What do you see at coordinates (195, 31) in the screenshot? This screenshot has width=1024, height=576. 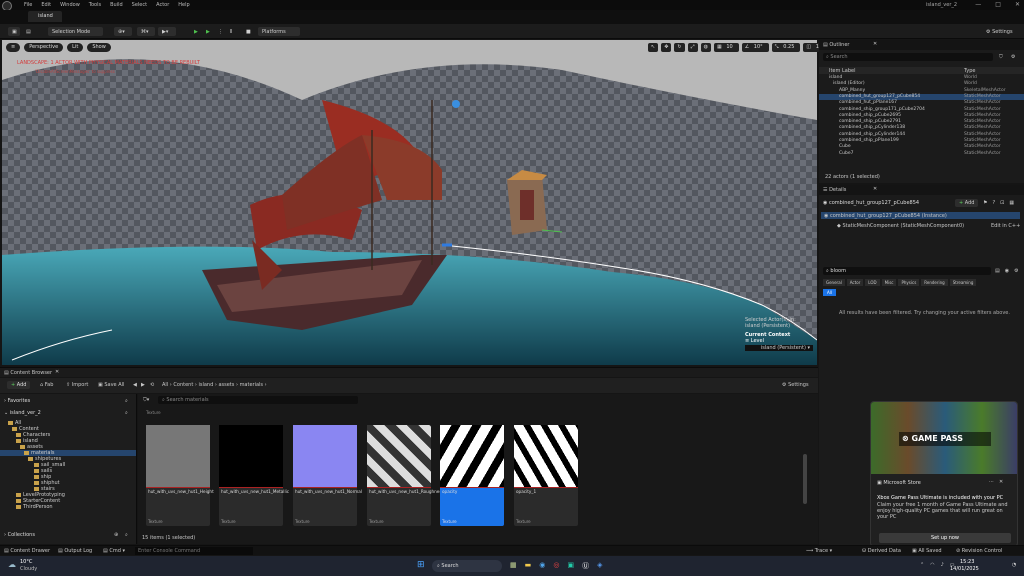 I see `play-icon: ▶` at bounding box center [195, 31].